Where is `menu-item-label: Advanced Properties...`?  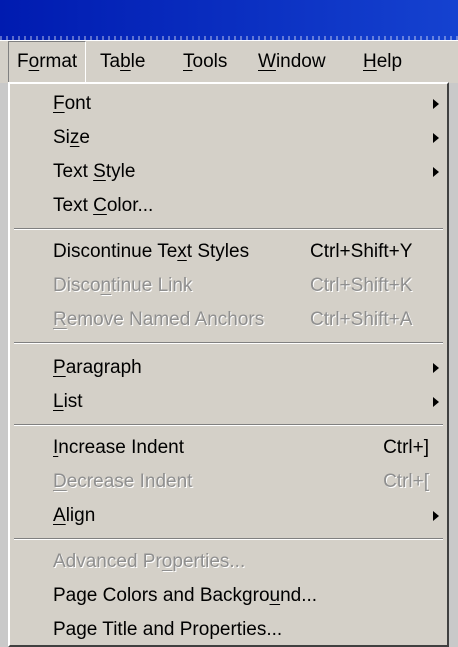
menu-item-label: Advanced Properties... is located at coordinates (149, 561).